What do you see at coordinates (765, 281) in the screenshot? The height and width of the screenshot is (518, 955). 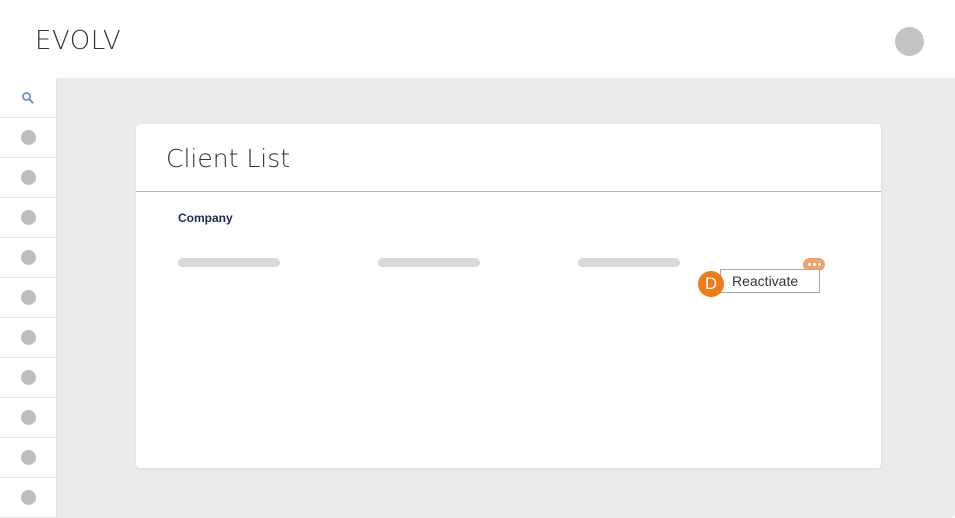 I see `reactivate-menu-item: Reactivate` at bounding box center [765, 281].